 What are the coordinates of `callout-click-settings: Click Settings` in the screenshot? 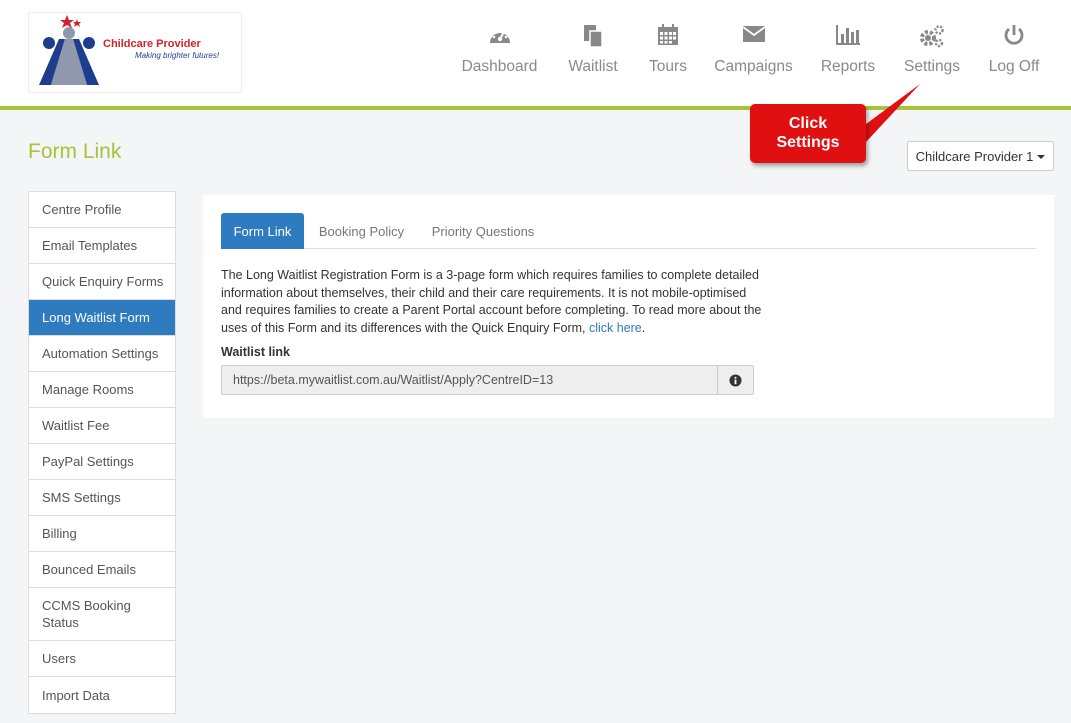 It's located at (808, 133).